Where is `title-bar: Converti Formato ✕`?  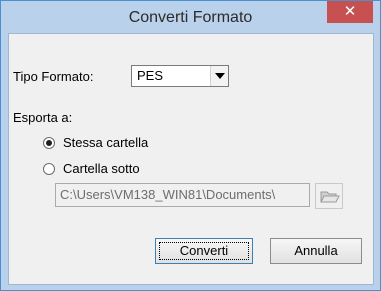
title-bar: Converti Formato ✕ is located at coordinates (190, 17).